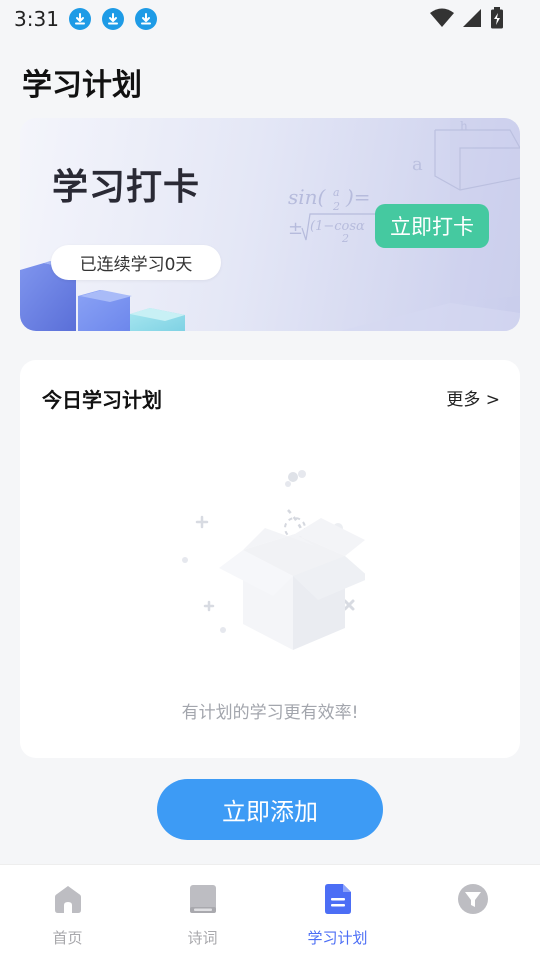  What do you see at coordinates (473, 397) in the screenshot?
I see `more-link: 更多 >` at bounding box center [473, 397].